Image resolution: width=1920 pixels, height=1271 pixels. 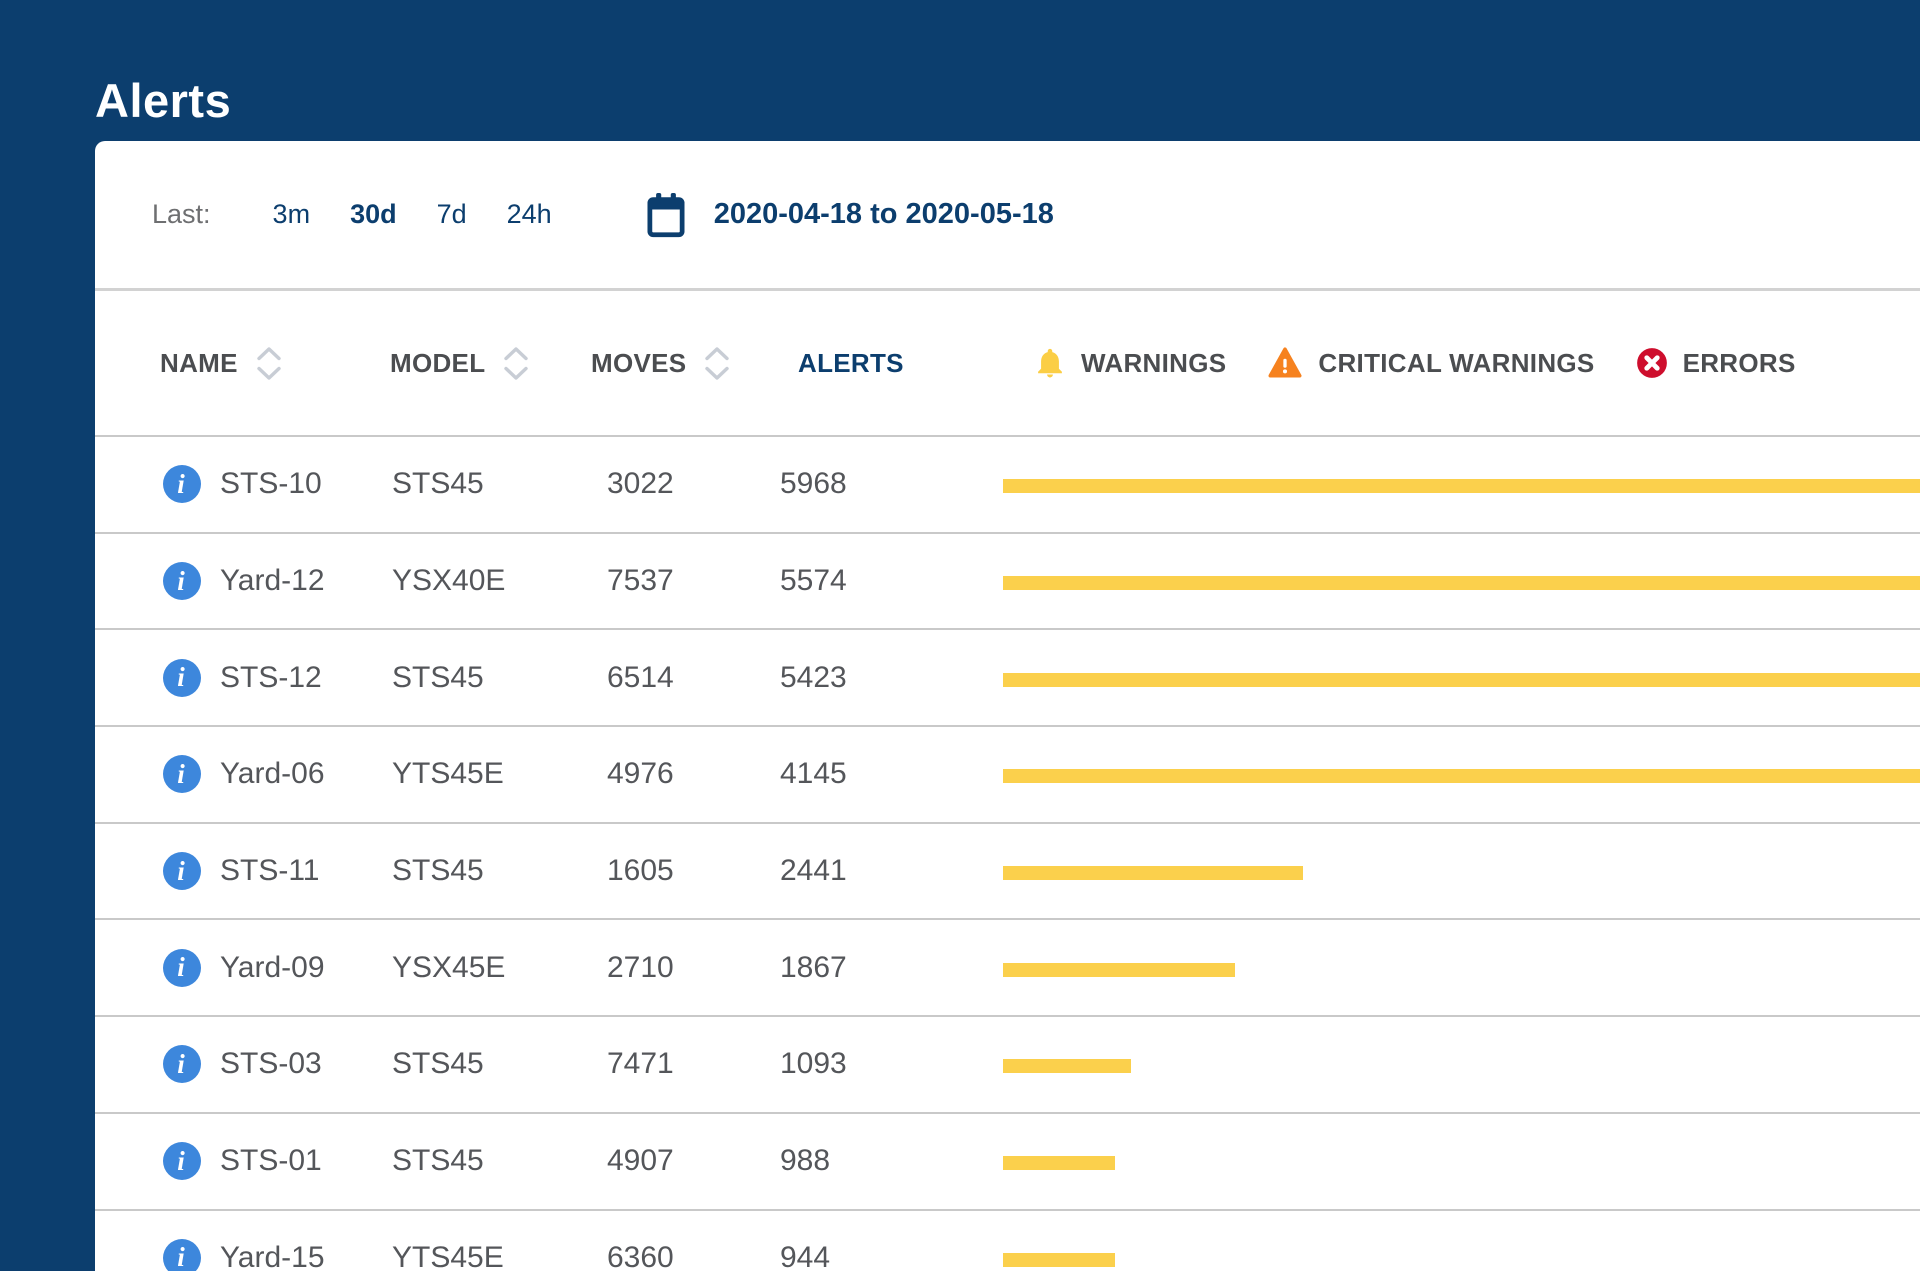 What do you see at coordinates (272, 1255) in the screenshot?
I see `cell-name: Yard-15` at bounding box center [272, 1255].